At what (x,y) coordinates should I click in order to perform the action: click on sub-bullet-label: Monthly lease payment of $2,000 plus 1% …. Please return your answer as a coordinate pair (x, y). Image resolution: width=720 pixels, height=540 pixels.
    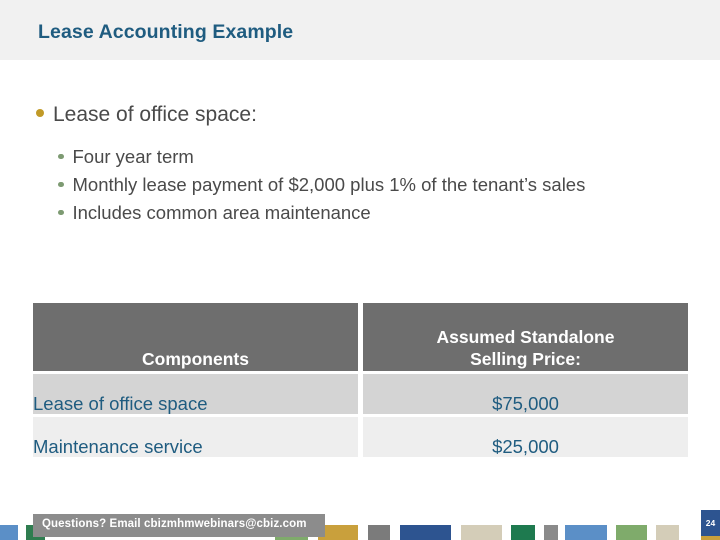
    Looking at the image, I should click on (329, 184).